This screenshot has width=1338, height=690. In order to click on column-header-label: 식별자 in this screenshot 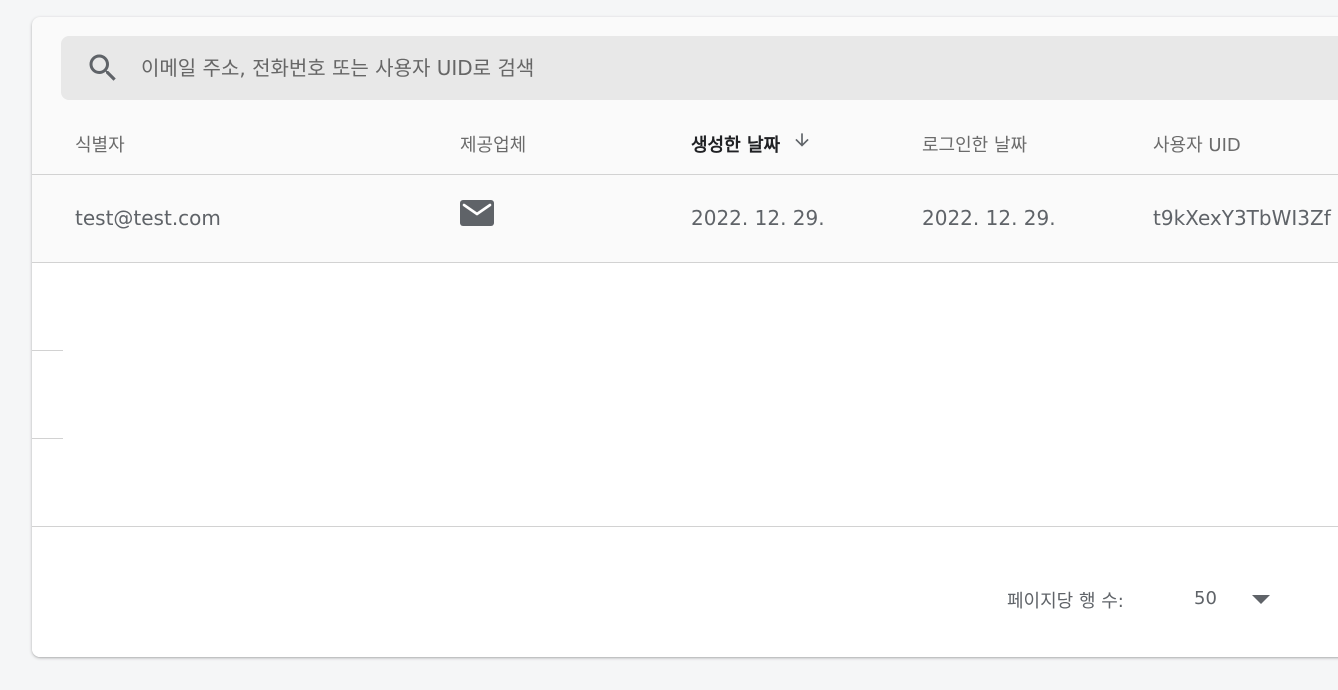, I will do `click(100, 145)`.